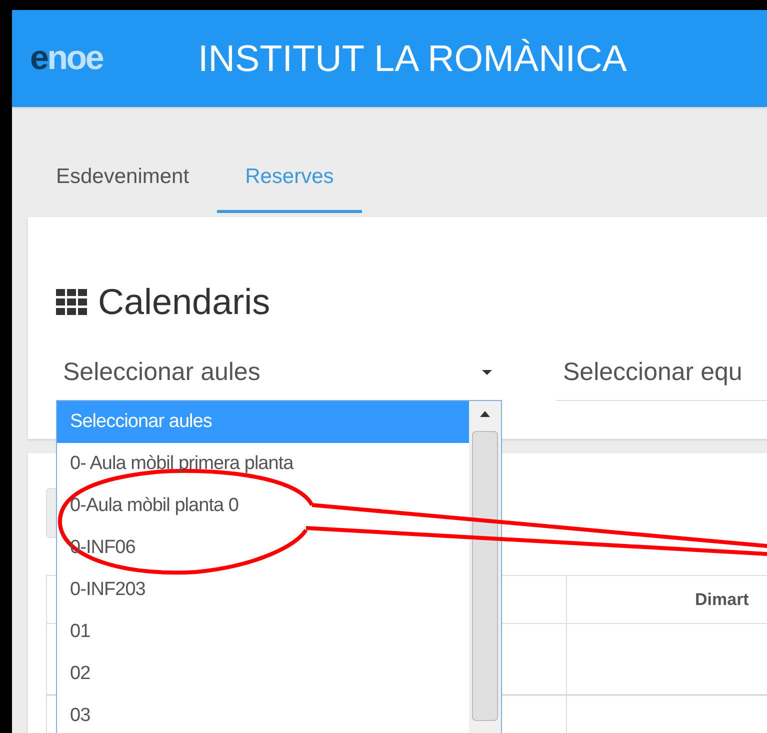  What do you see at coordinates (263, 506) in the screenshot?
I see `dropdown-option: 0-Aula mòbil planta 0` at bounding box center [263, 506].